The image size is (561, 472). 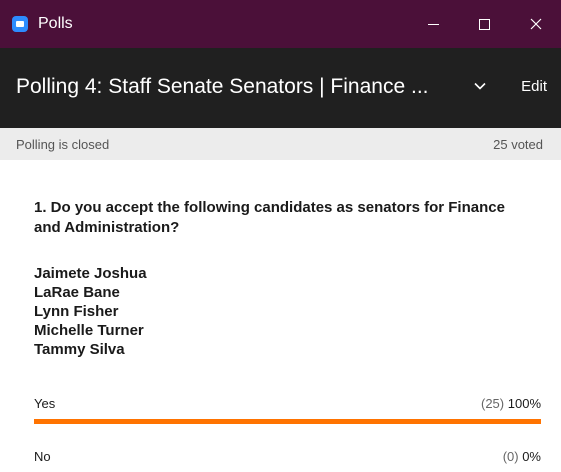 I want to click on minimize-icon, so click(x=433, y=24).